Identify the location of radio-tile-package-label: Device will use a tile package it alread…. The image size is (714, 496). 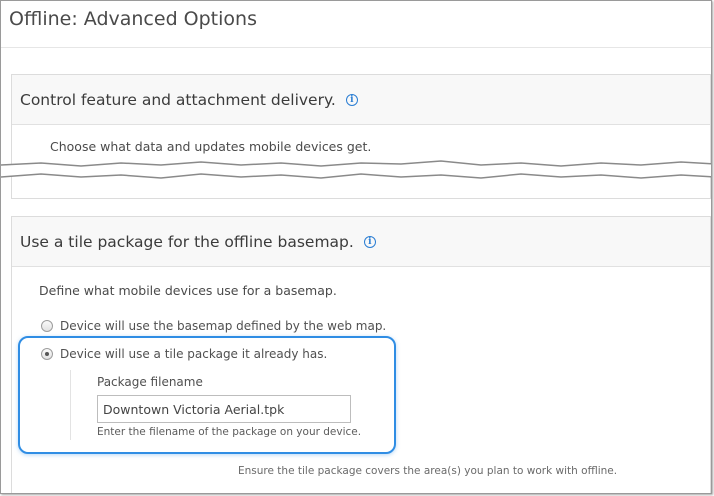
(194, 354).